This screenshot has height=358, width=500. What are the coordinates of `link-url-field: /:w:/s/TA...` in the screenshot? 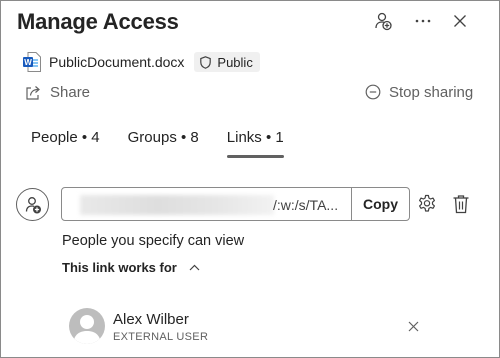 It's located at (206, 204).